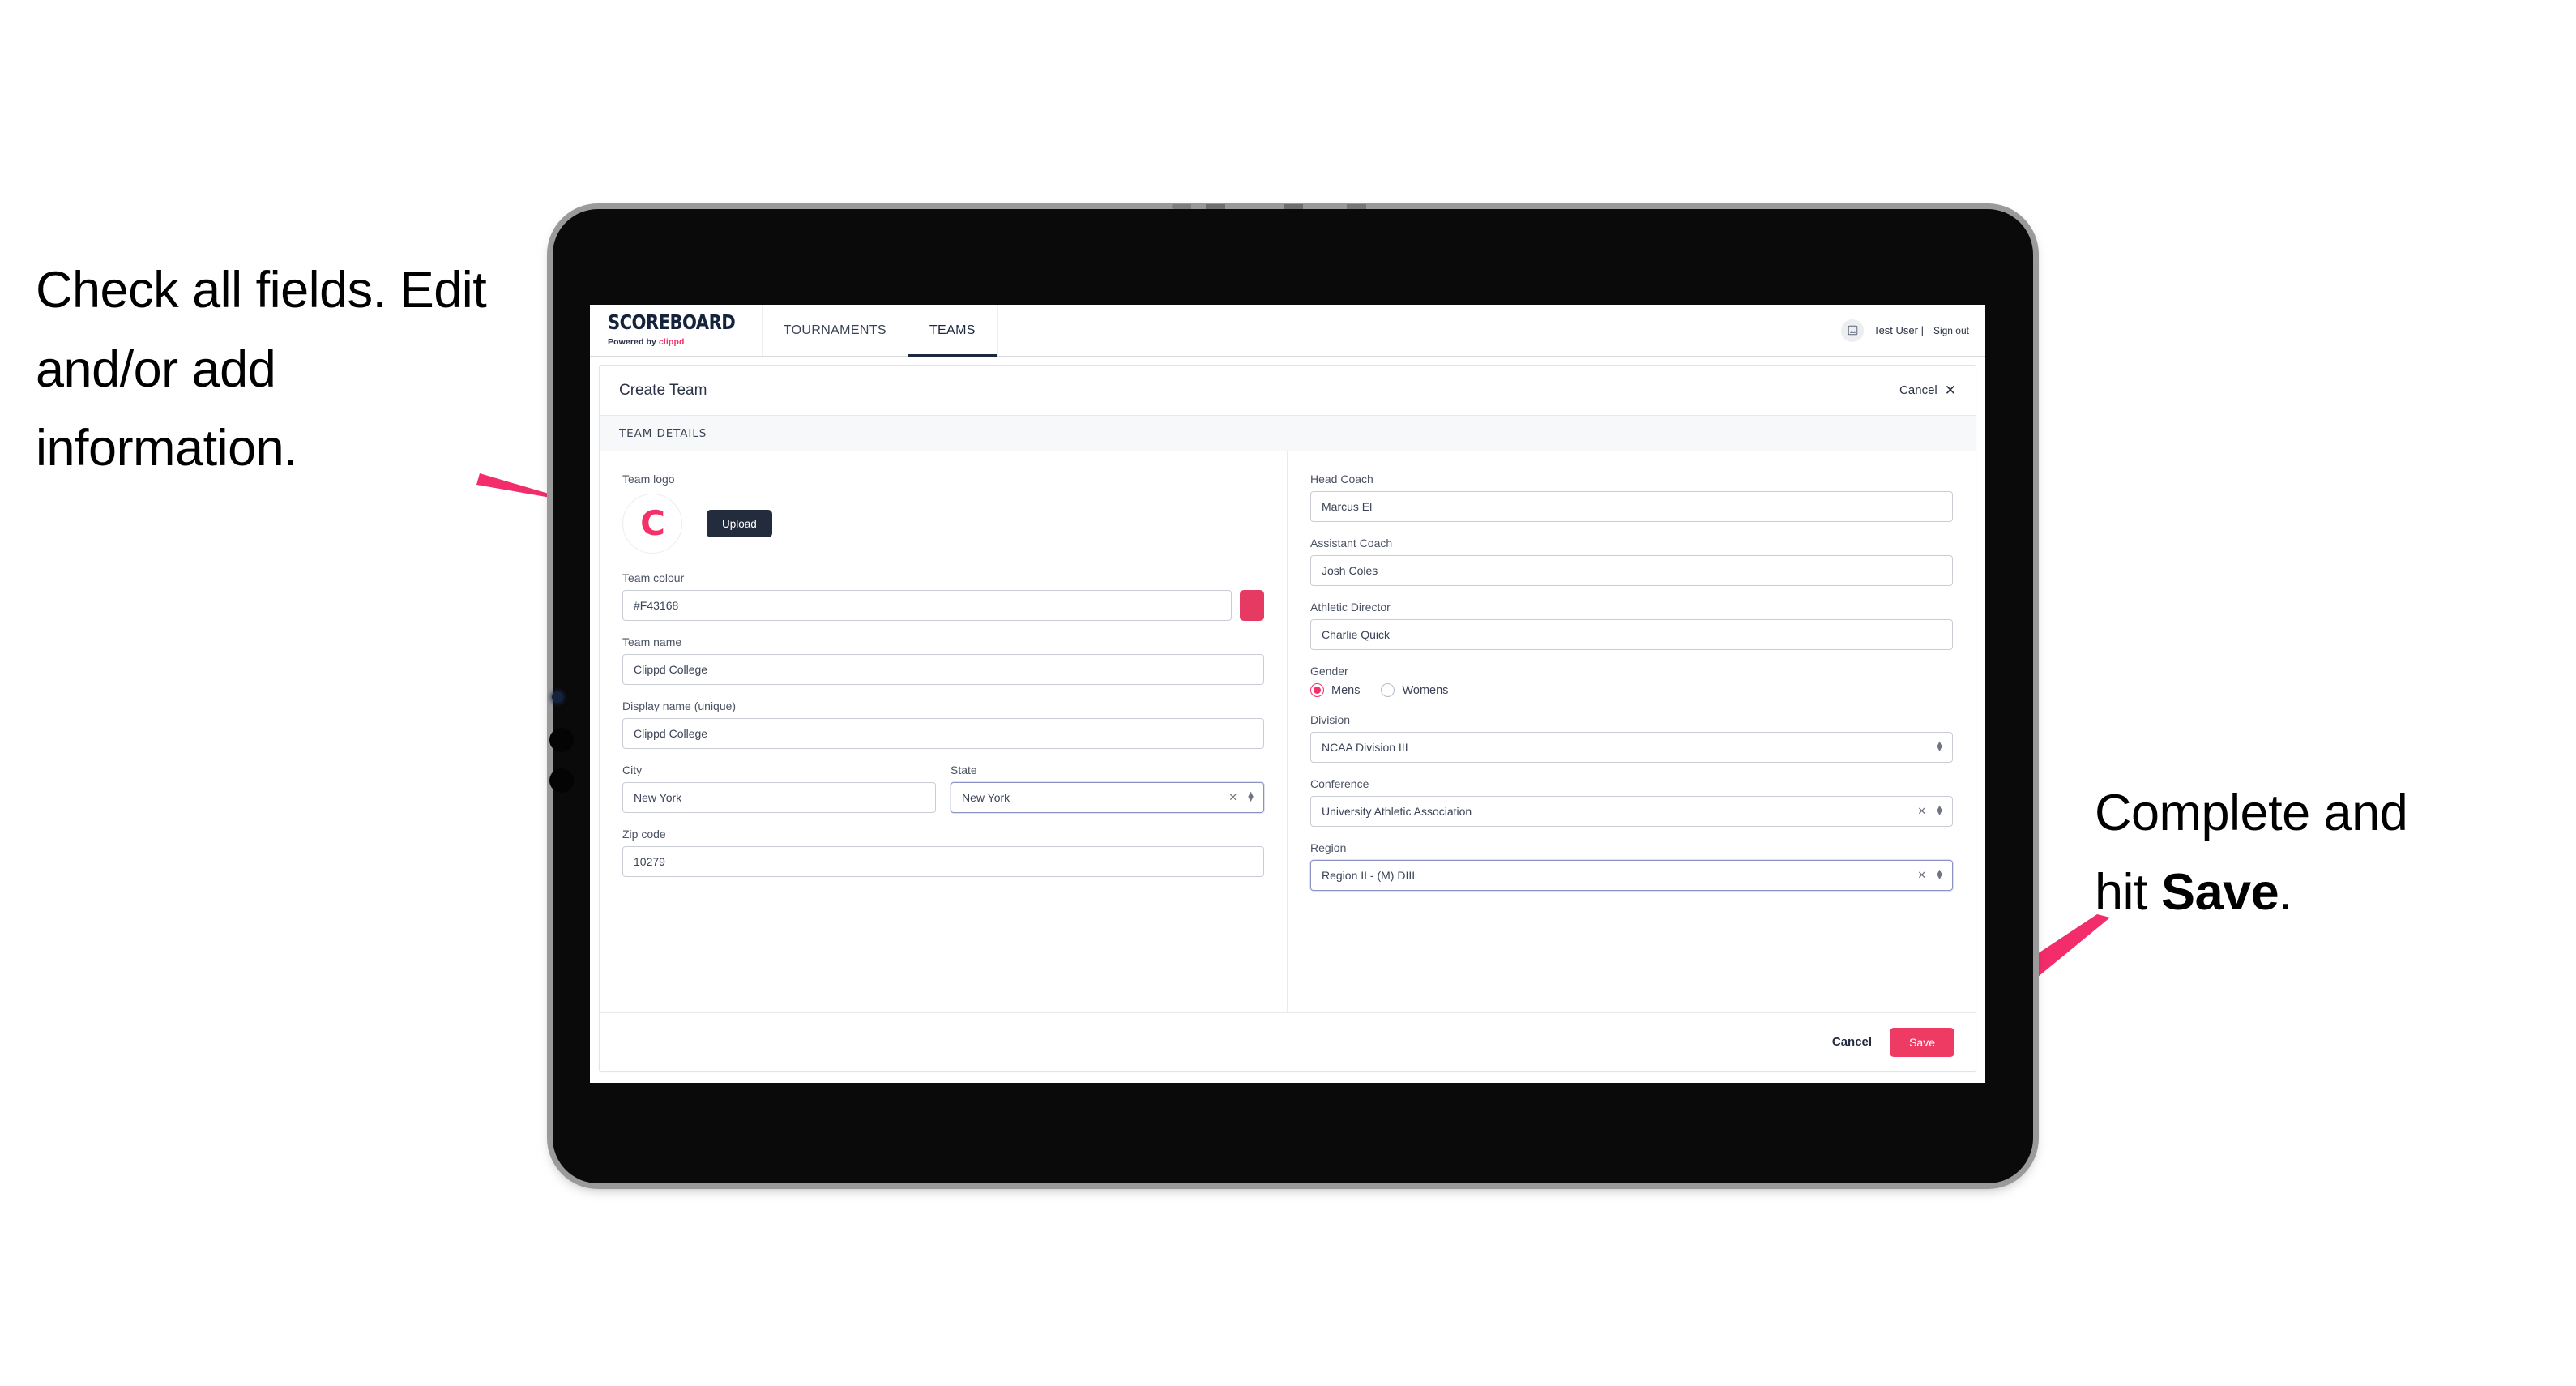 The width and height of the screenshot is (2576, 1386). I want to click on team-colour-group: Team colour, so click(943, 596).